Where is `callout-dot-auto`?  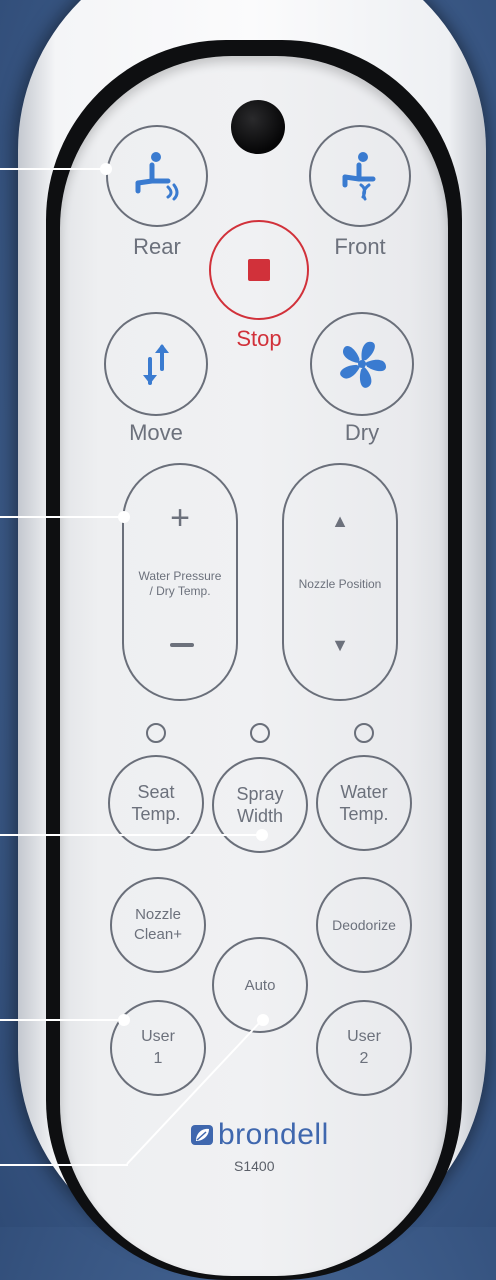
callout-dot-auto is located at coordinates (263, 1020).